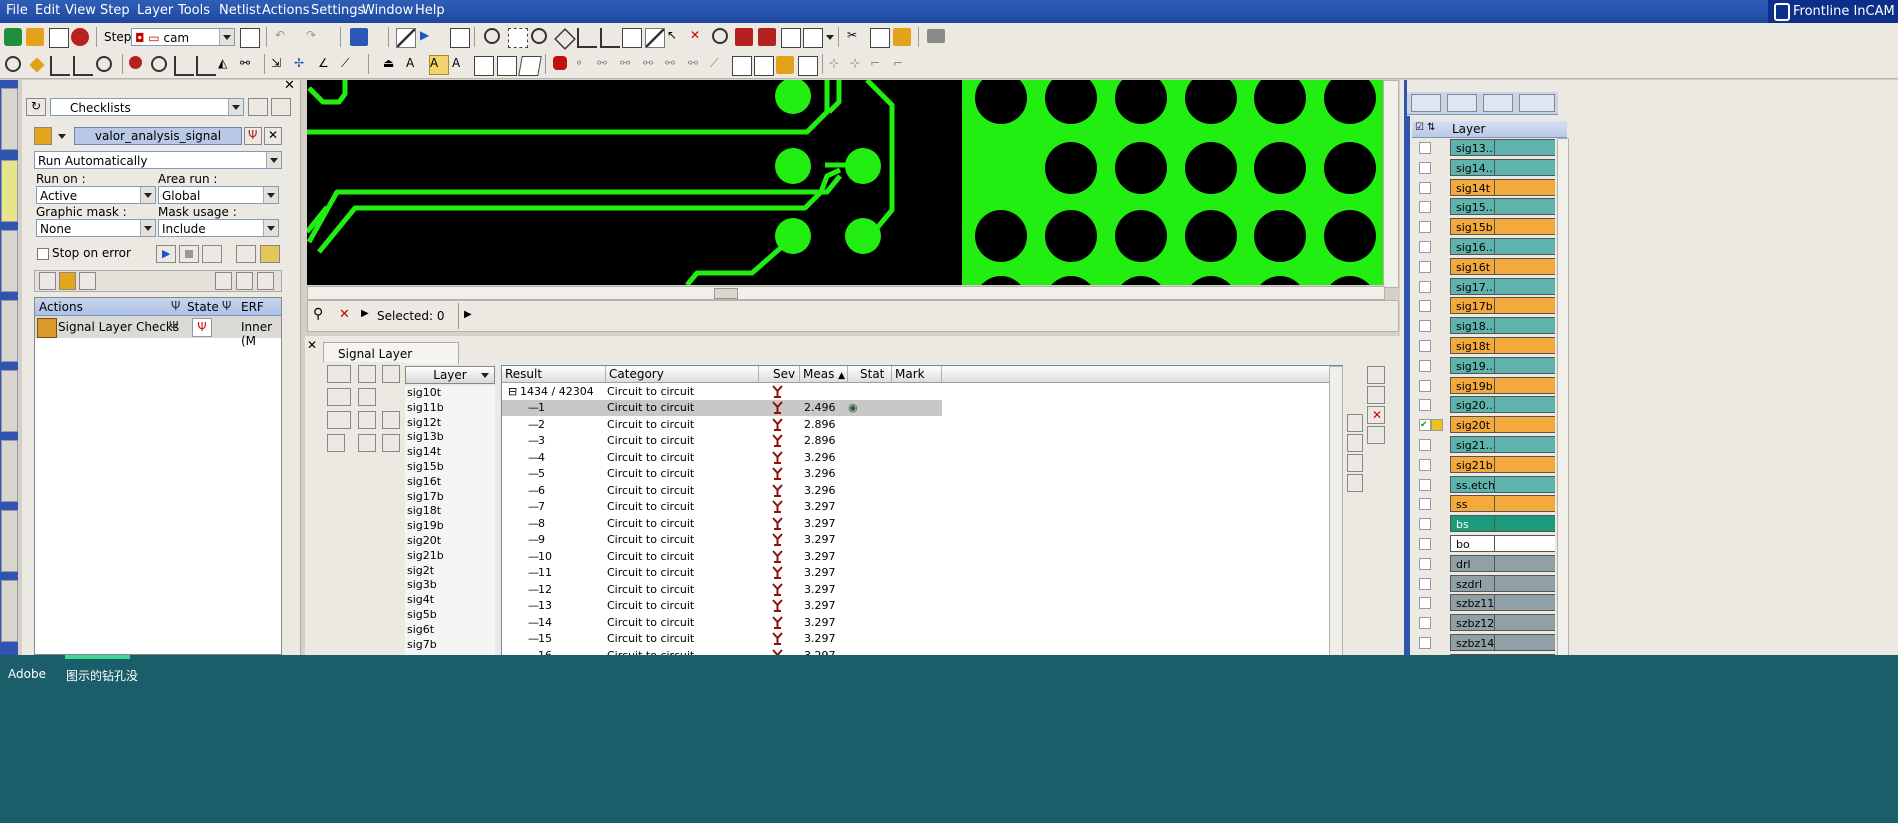 The image size is (1898, 823). What do you see at coordinates (13, 37) in the screenshot?
I see `new-job-icon` at bounding box center [13, 37].